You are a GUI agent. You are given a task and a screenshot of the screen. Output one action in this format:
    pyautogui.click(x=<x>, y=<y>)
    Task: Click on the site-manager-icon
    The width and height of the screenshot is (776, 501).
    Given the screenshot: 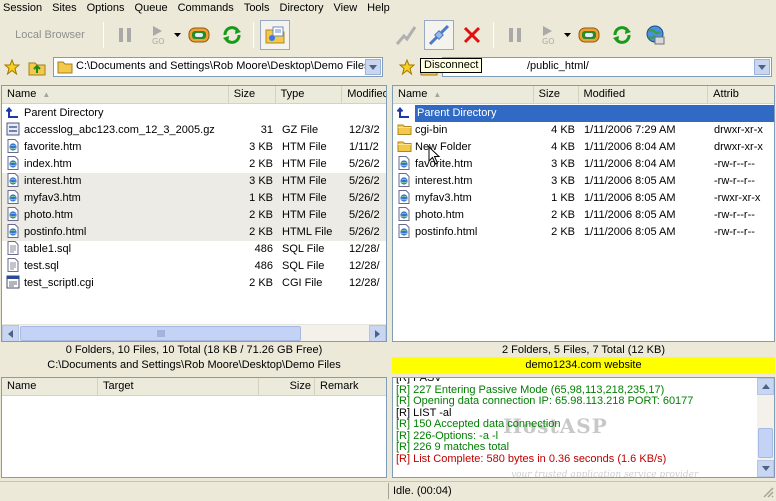 What is the action you would take?
    pyautogui.click(x=655, y=35)
    